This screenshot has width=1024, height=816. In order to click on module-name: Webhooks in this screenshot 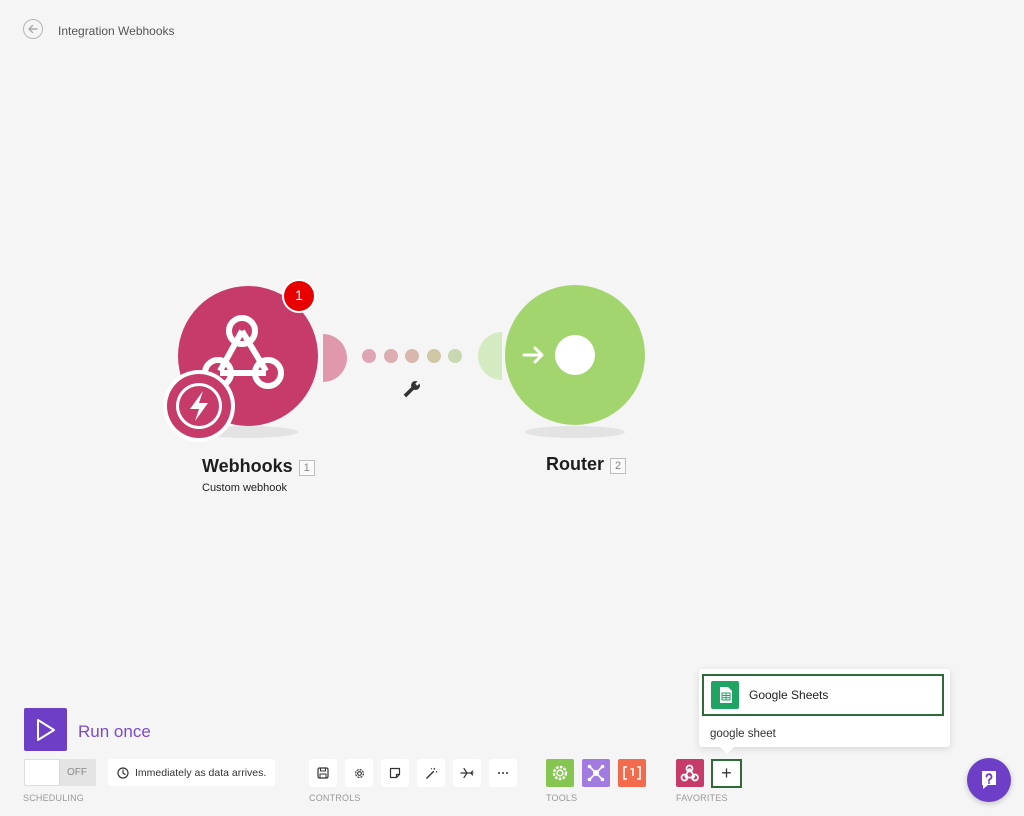, I will do `click(247, 466)`.